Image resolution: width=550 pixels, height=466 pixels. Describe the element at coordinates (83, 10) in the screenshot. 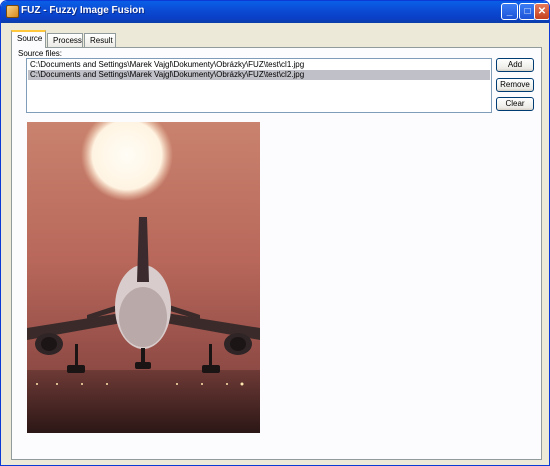

I see `window-title: FUZ - Fuzzy Image Fusion` at that location.